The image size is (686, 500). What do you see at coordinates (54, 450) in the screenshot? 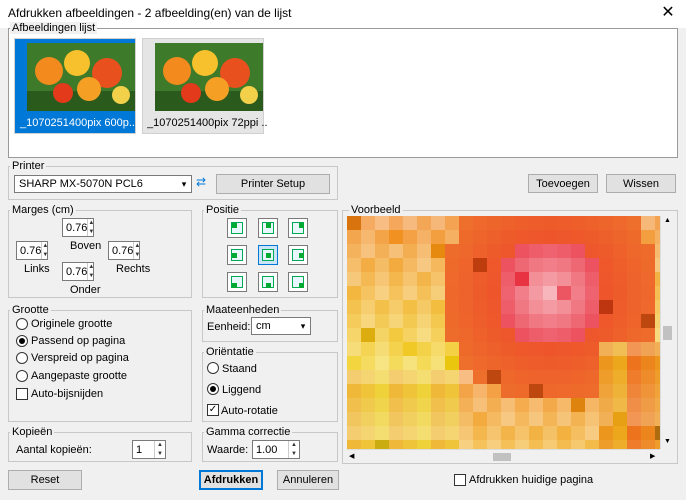
I see `copies-field-label: Aantal kopieën:` at bounding box center [54, 450].